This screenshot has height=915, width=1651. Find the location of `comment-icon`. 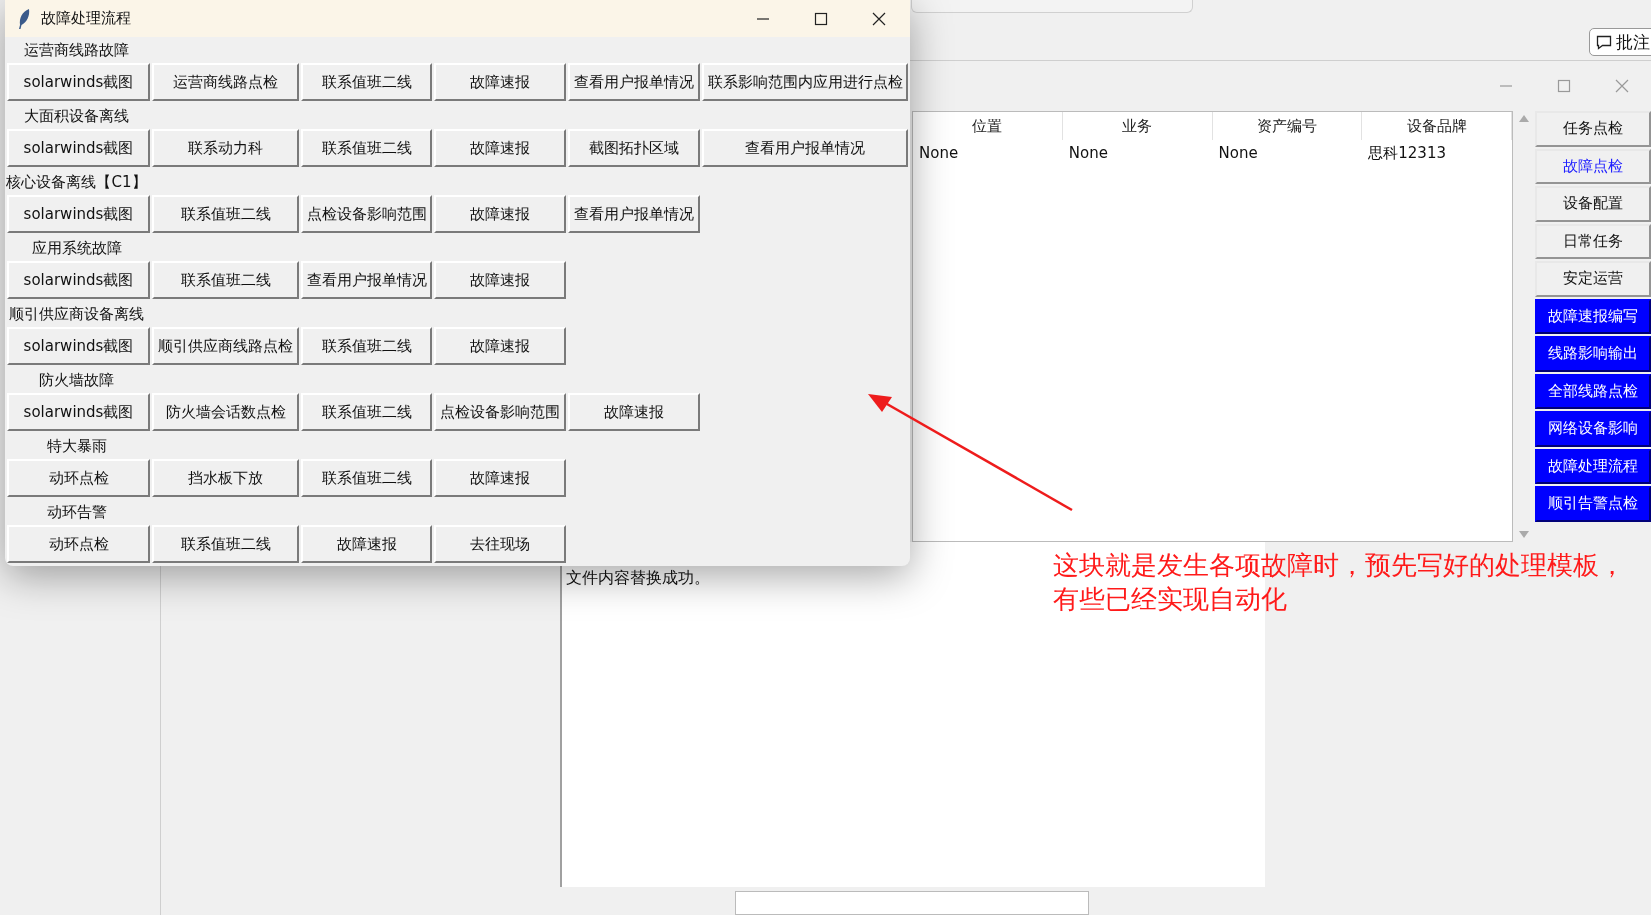

comment-icon is located at coordinates (1604, 42).